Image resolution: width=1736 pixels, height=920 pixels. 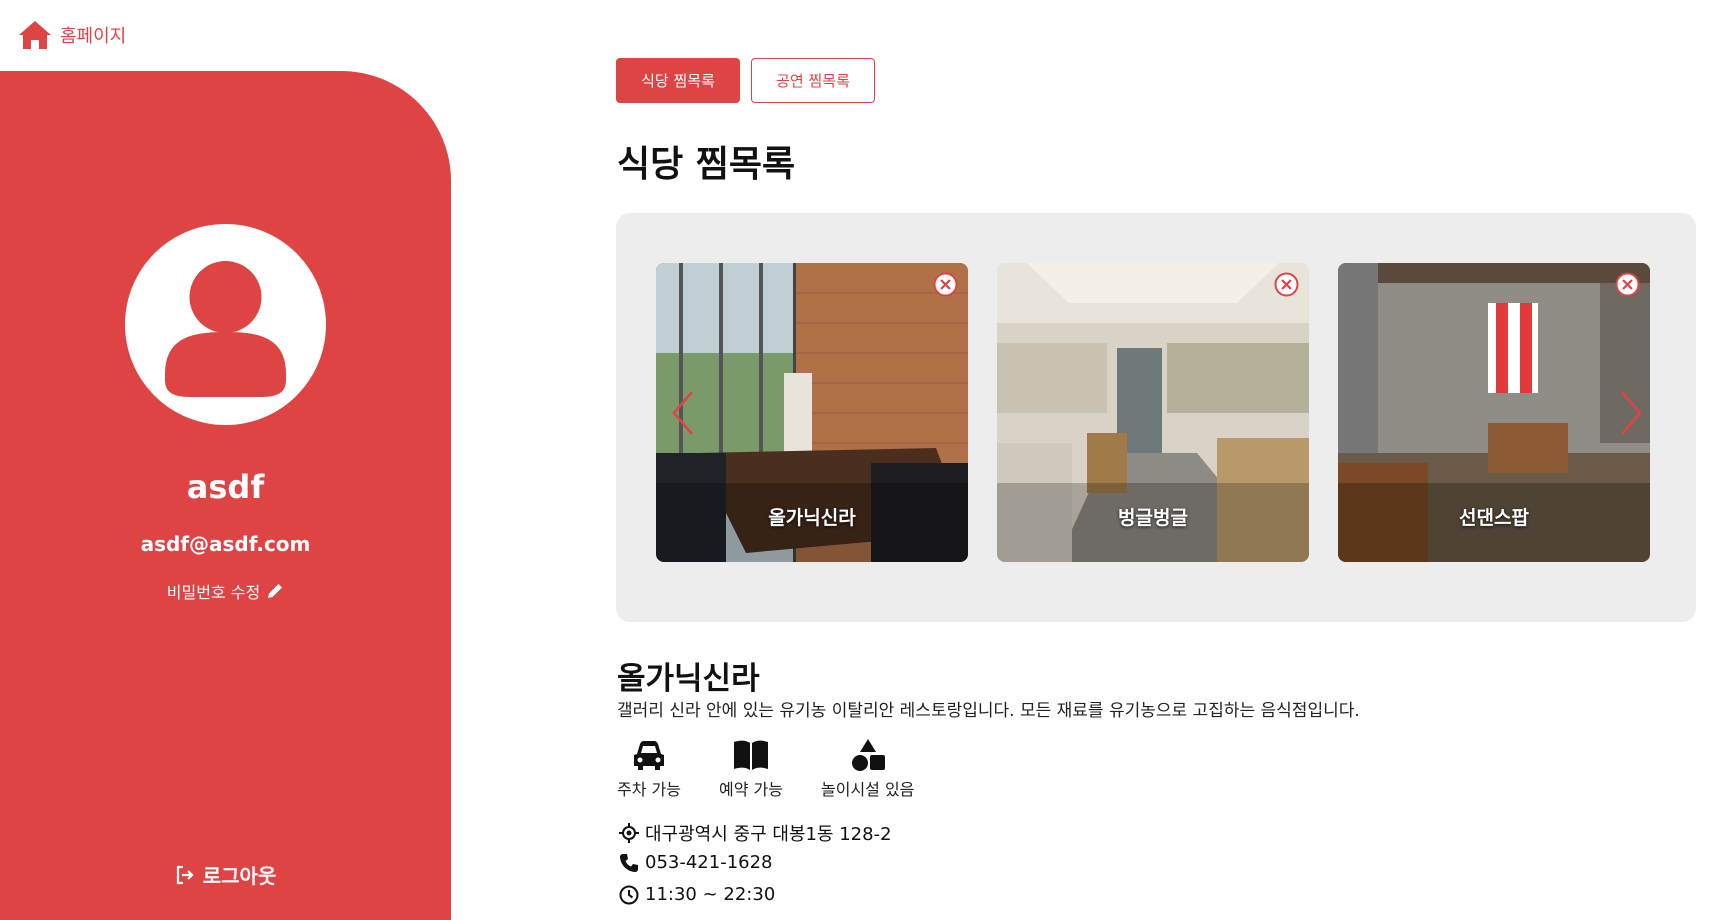 I want to click on phone-row: 053-421-1628, so click(x=696, y=862).